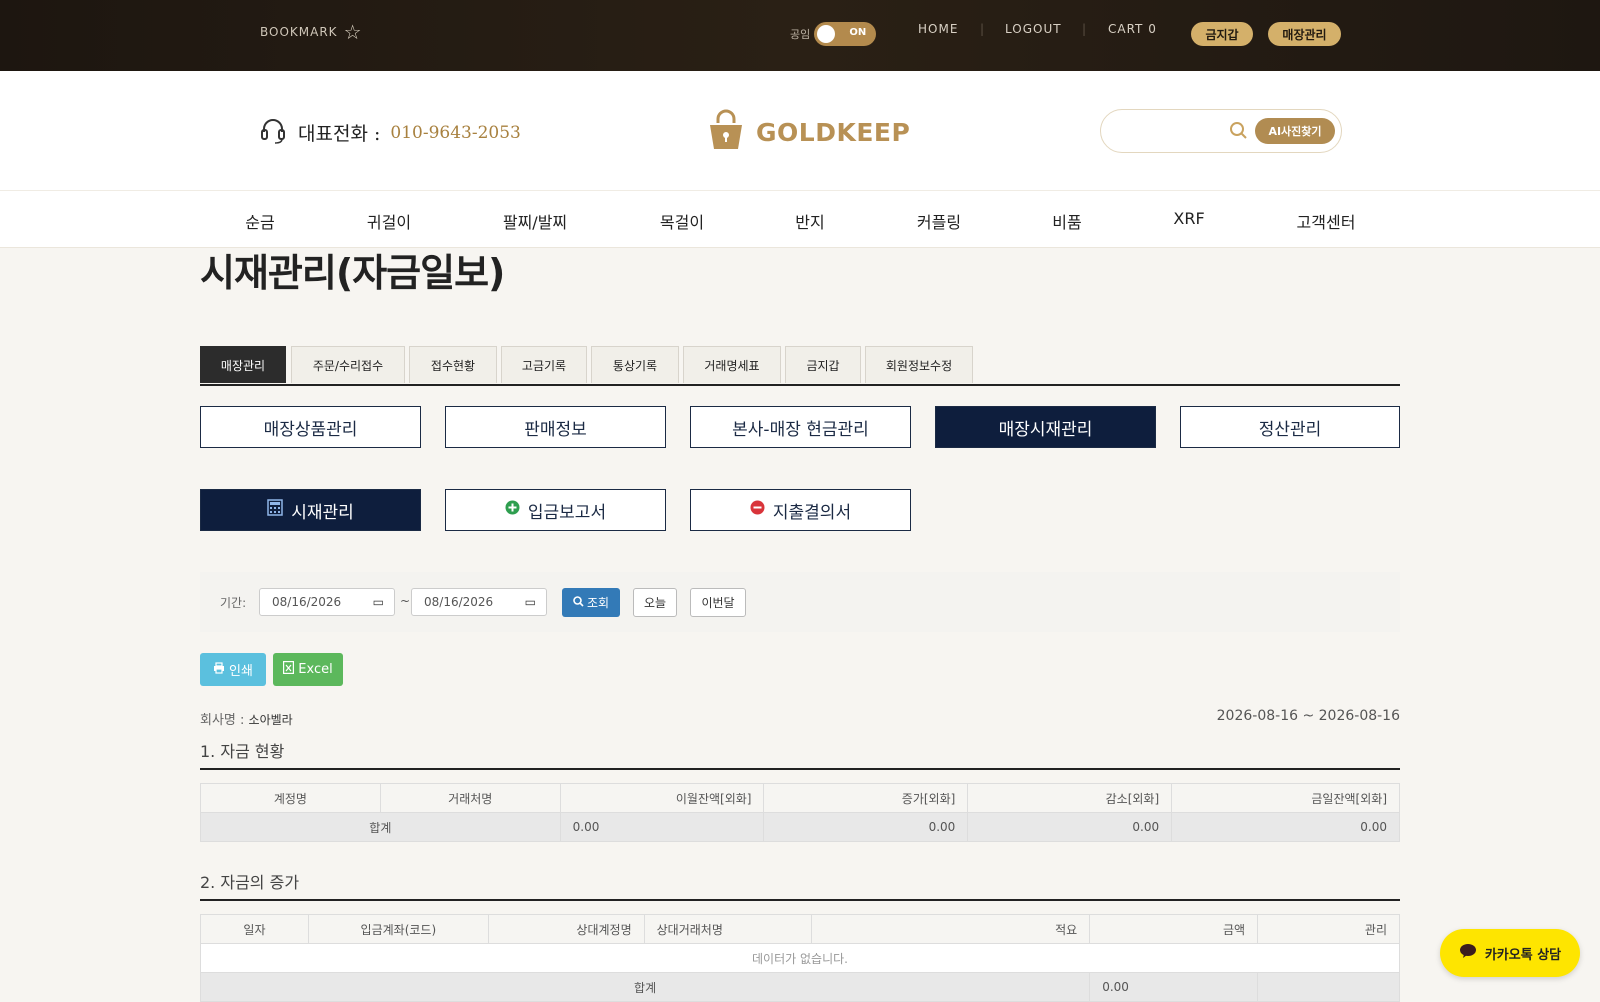  I want to click on bookmark-link: BOOKMARK ☆, so click(311, 32).